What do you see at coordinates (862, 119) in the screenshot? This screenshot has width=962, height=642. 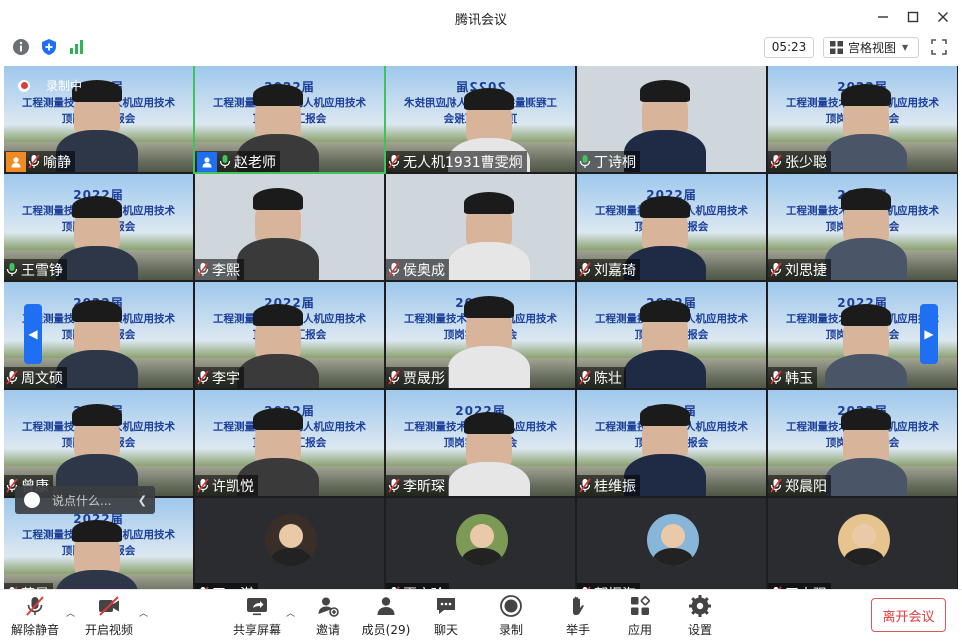 I see `participant-tile: 2022届工程测量技术 & 无人机应用技术顶岗实习汇报会张少聪` at bounding box center [862, 119].